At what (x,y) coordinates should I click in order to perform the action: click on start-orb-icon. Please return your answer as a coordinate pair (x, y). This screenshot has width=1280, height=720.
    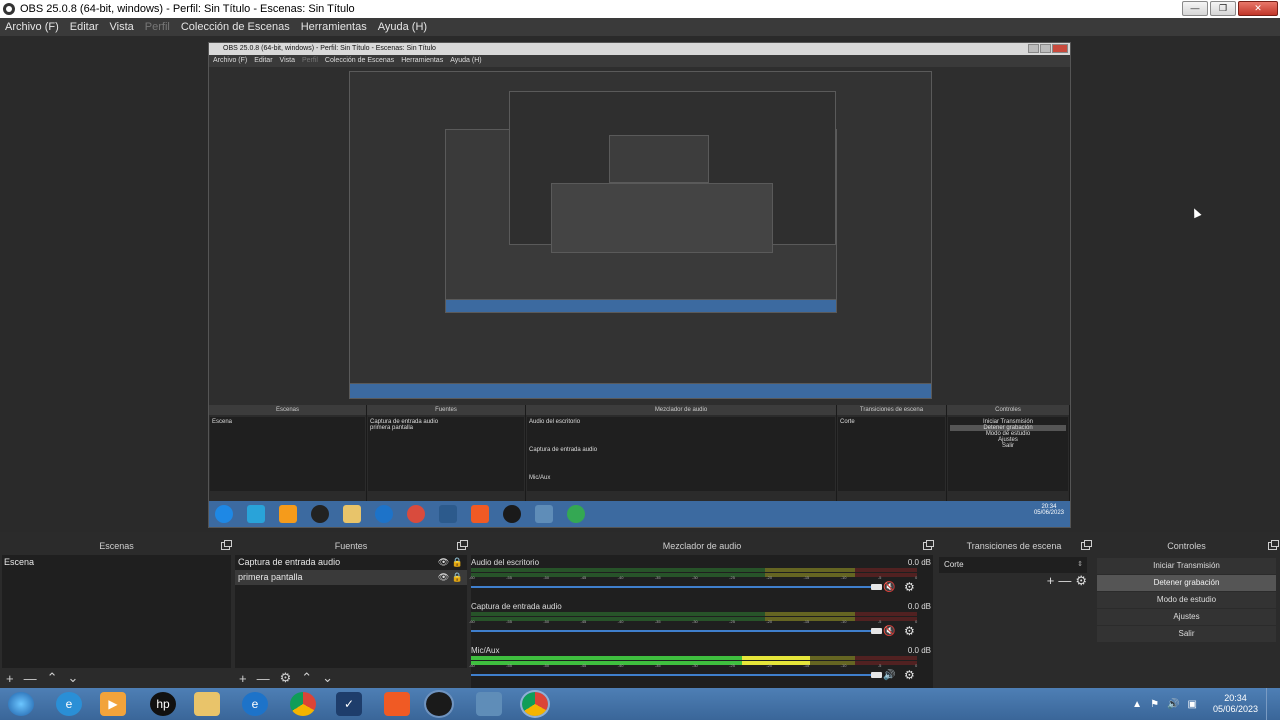
    Looking at the image, I should click on (21, 704).